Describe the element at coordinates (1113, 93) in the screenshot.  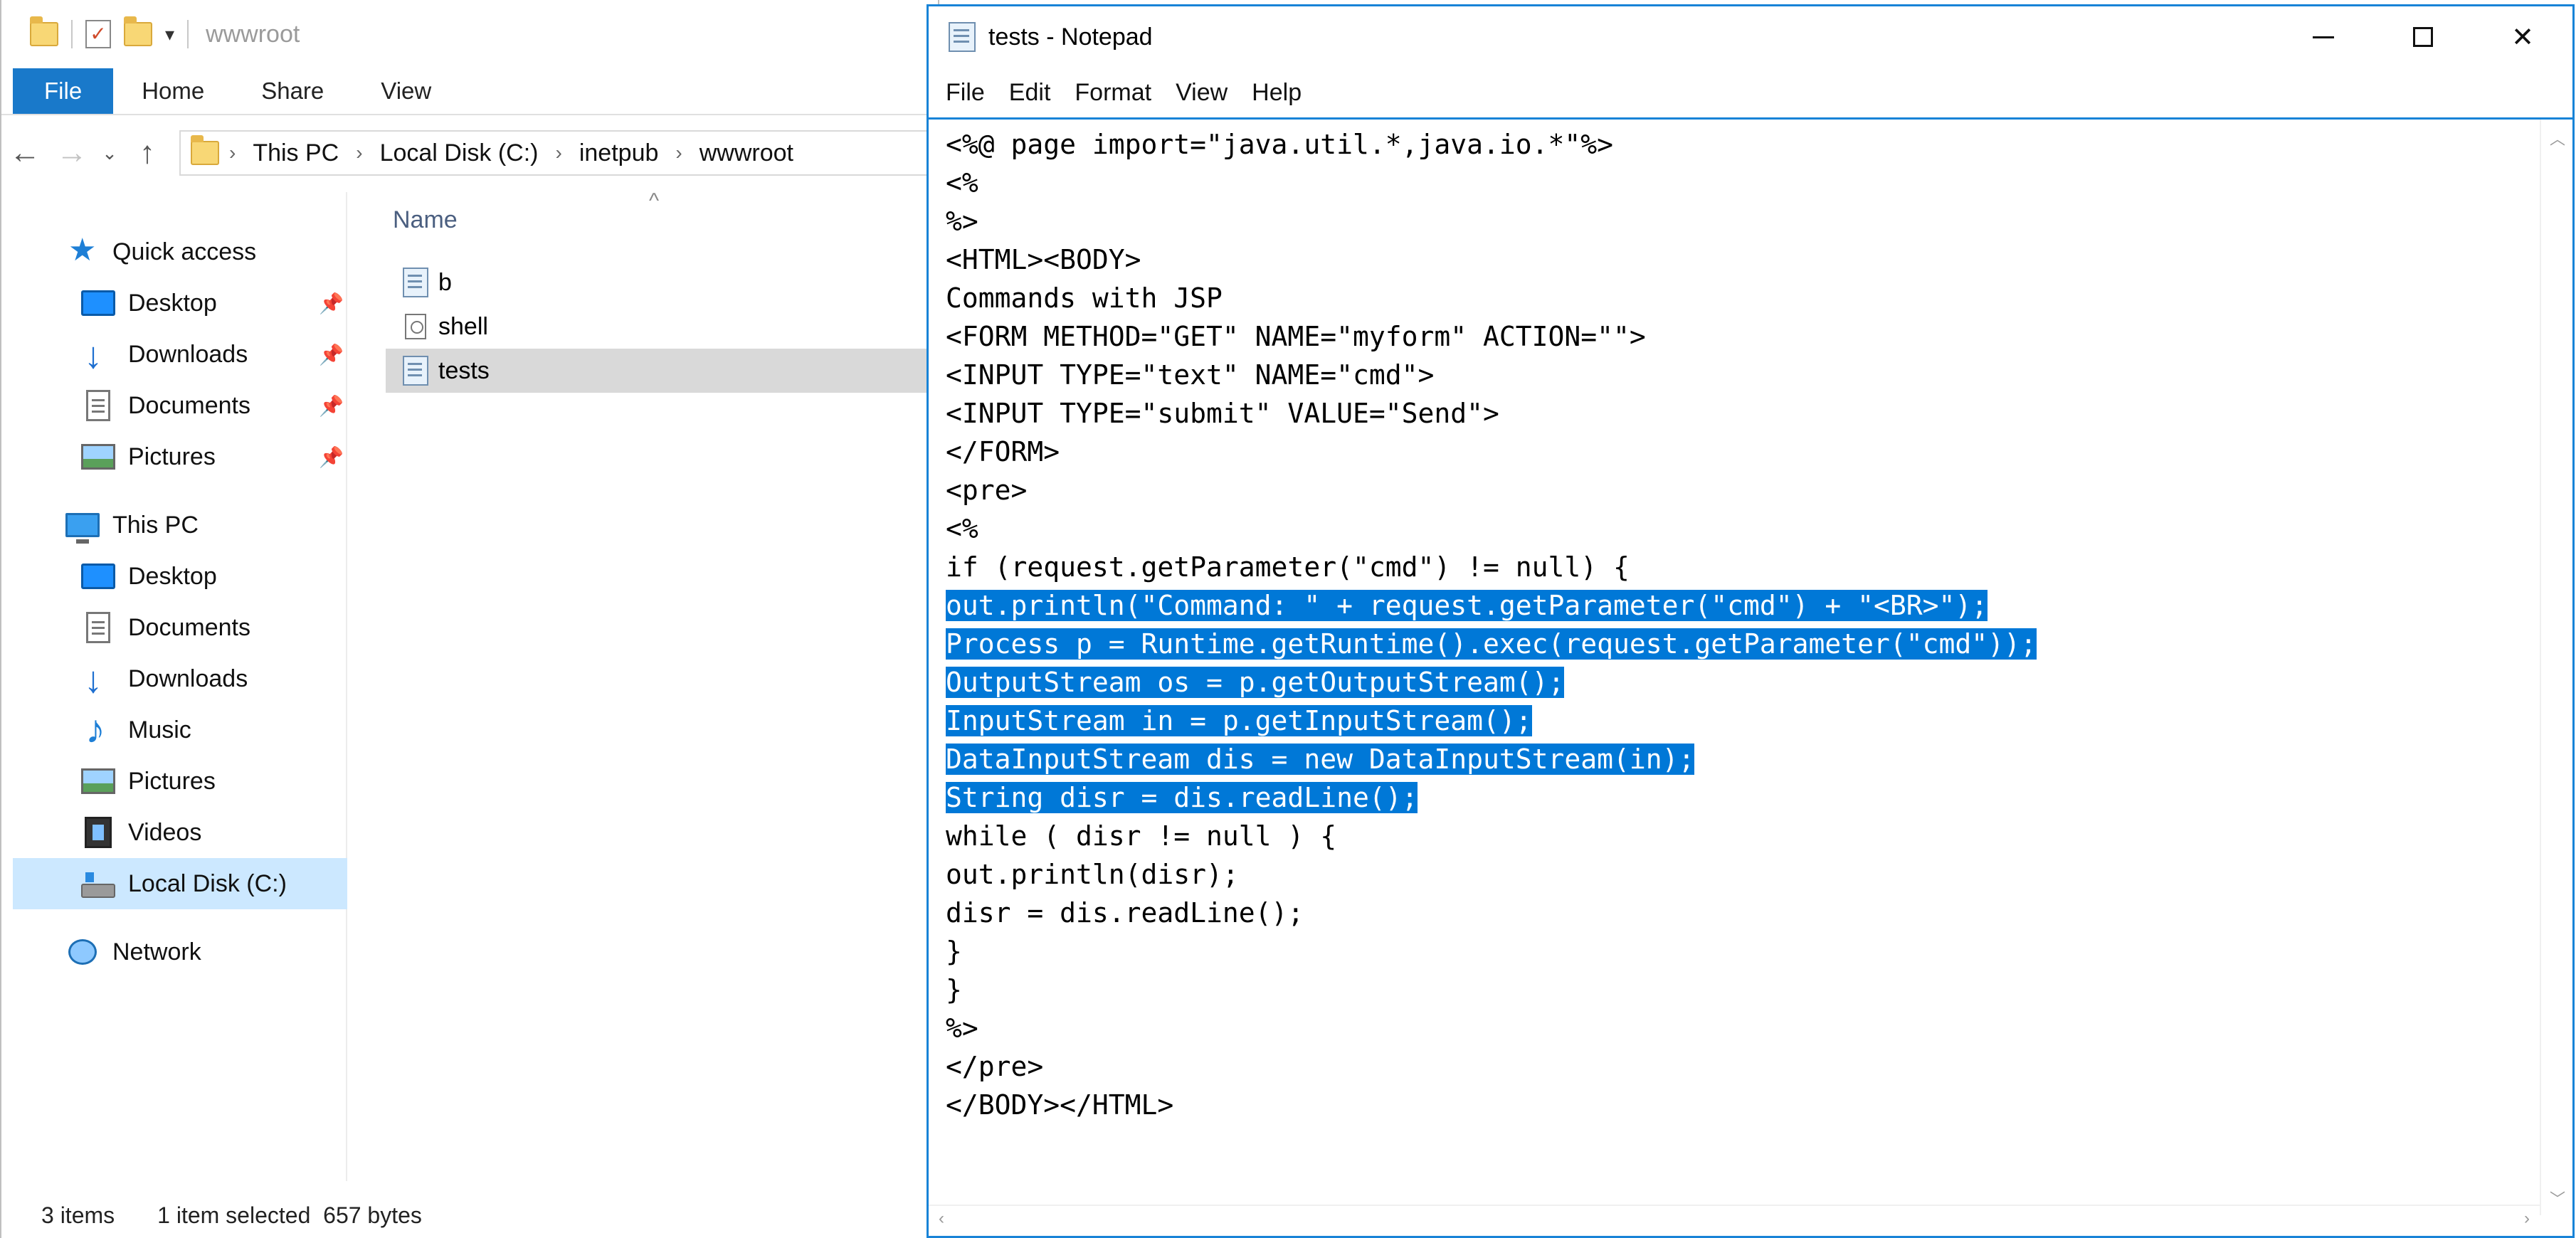
I see `menu-format: Format` at that location.